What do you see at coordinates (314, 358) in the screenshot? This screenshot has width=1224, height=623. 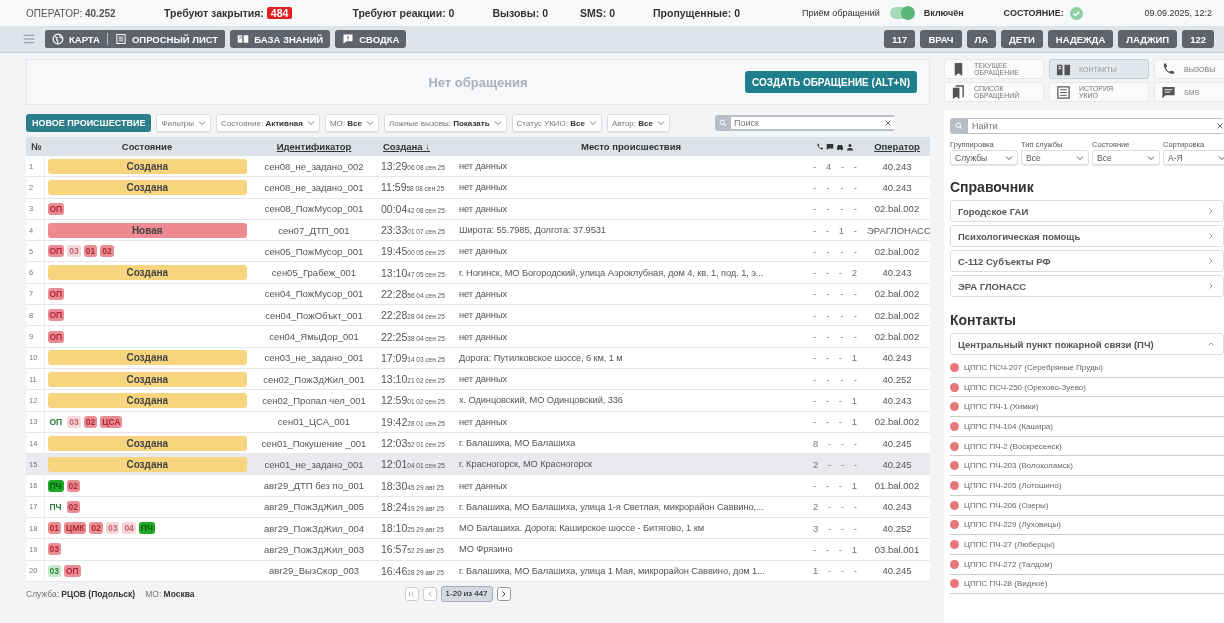 I see `incident-id: сен03_не_задано_001` at bounding box center [314, 358].